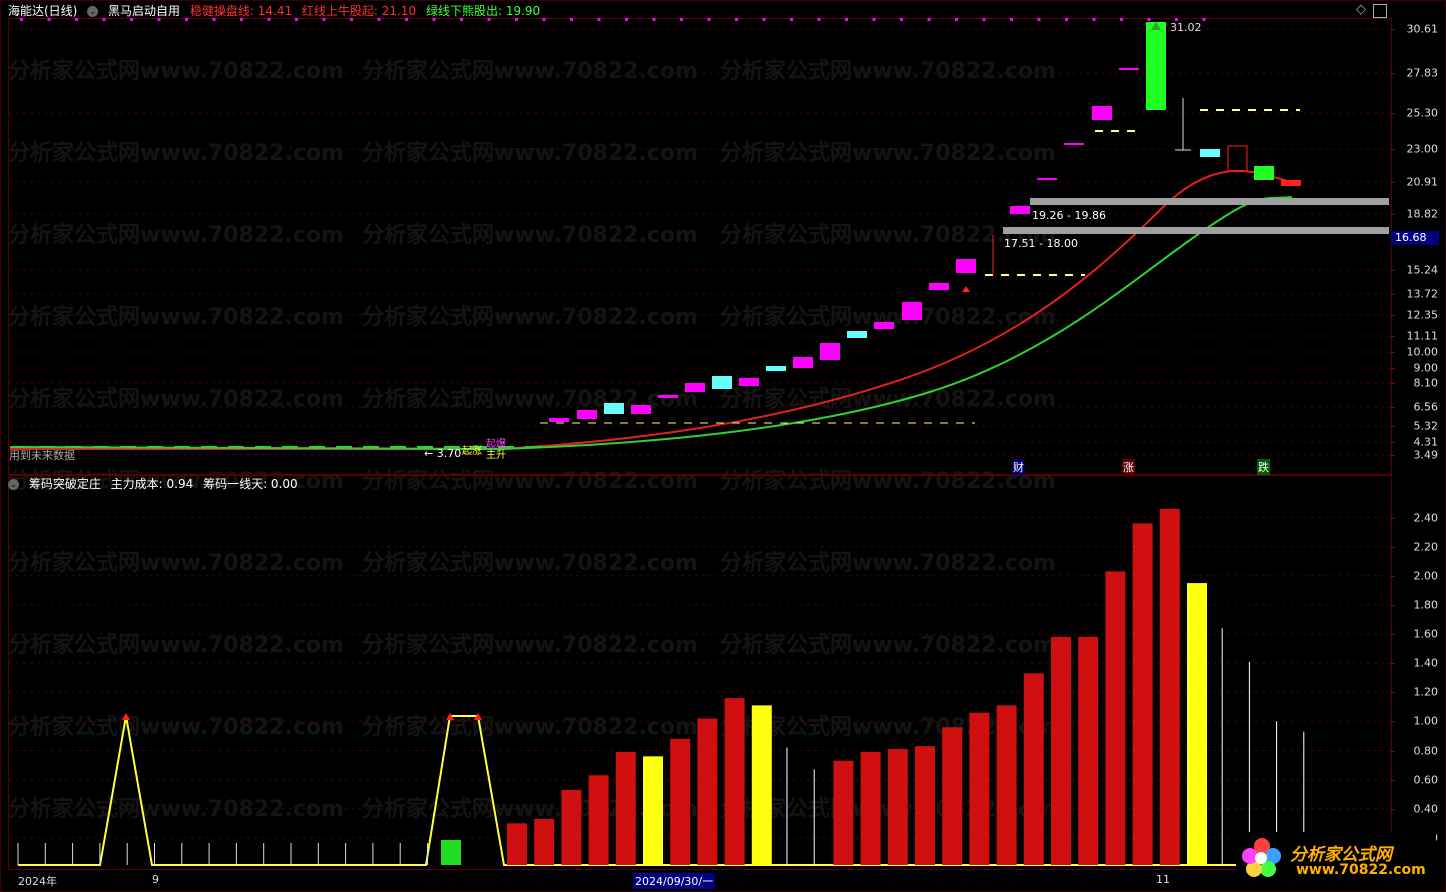 The width and height of the screenshot is (1446, 892). What do you see at coordinates (1128, 467) in the screenshot?
I see `event-badge-zhang: 涨` at bounding box center [1128, 467].